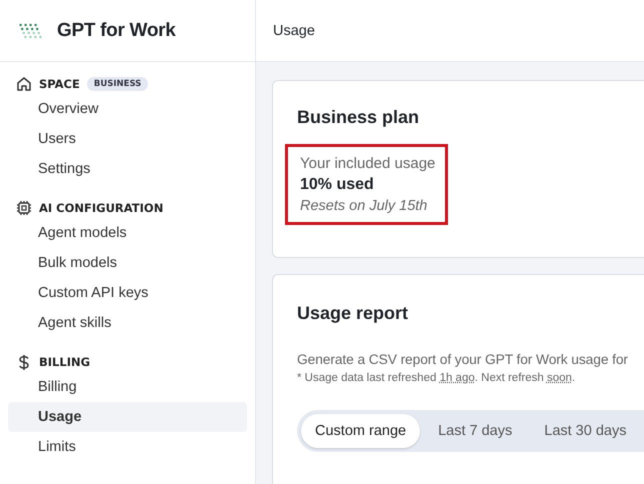 The height and width of the screenshot is (484, 644). Describe the element at coordinates (337, 185) in the screenshot. I see `usage-value: 10% used` at that location.